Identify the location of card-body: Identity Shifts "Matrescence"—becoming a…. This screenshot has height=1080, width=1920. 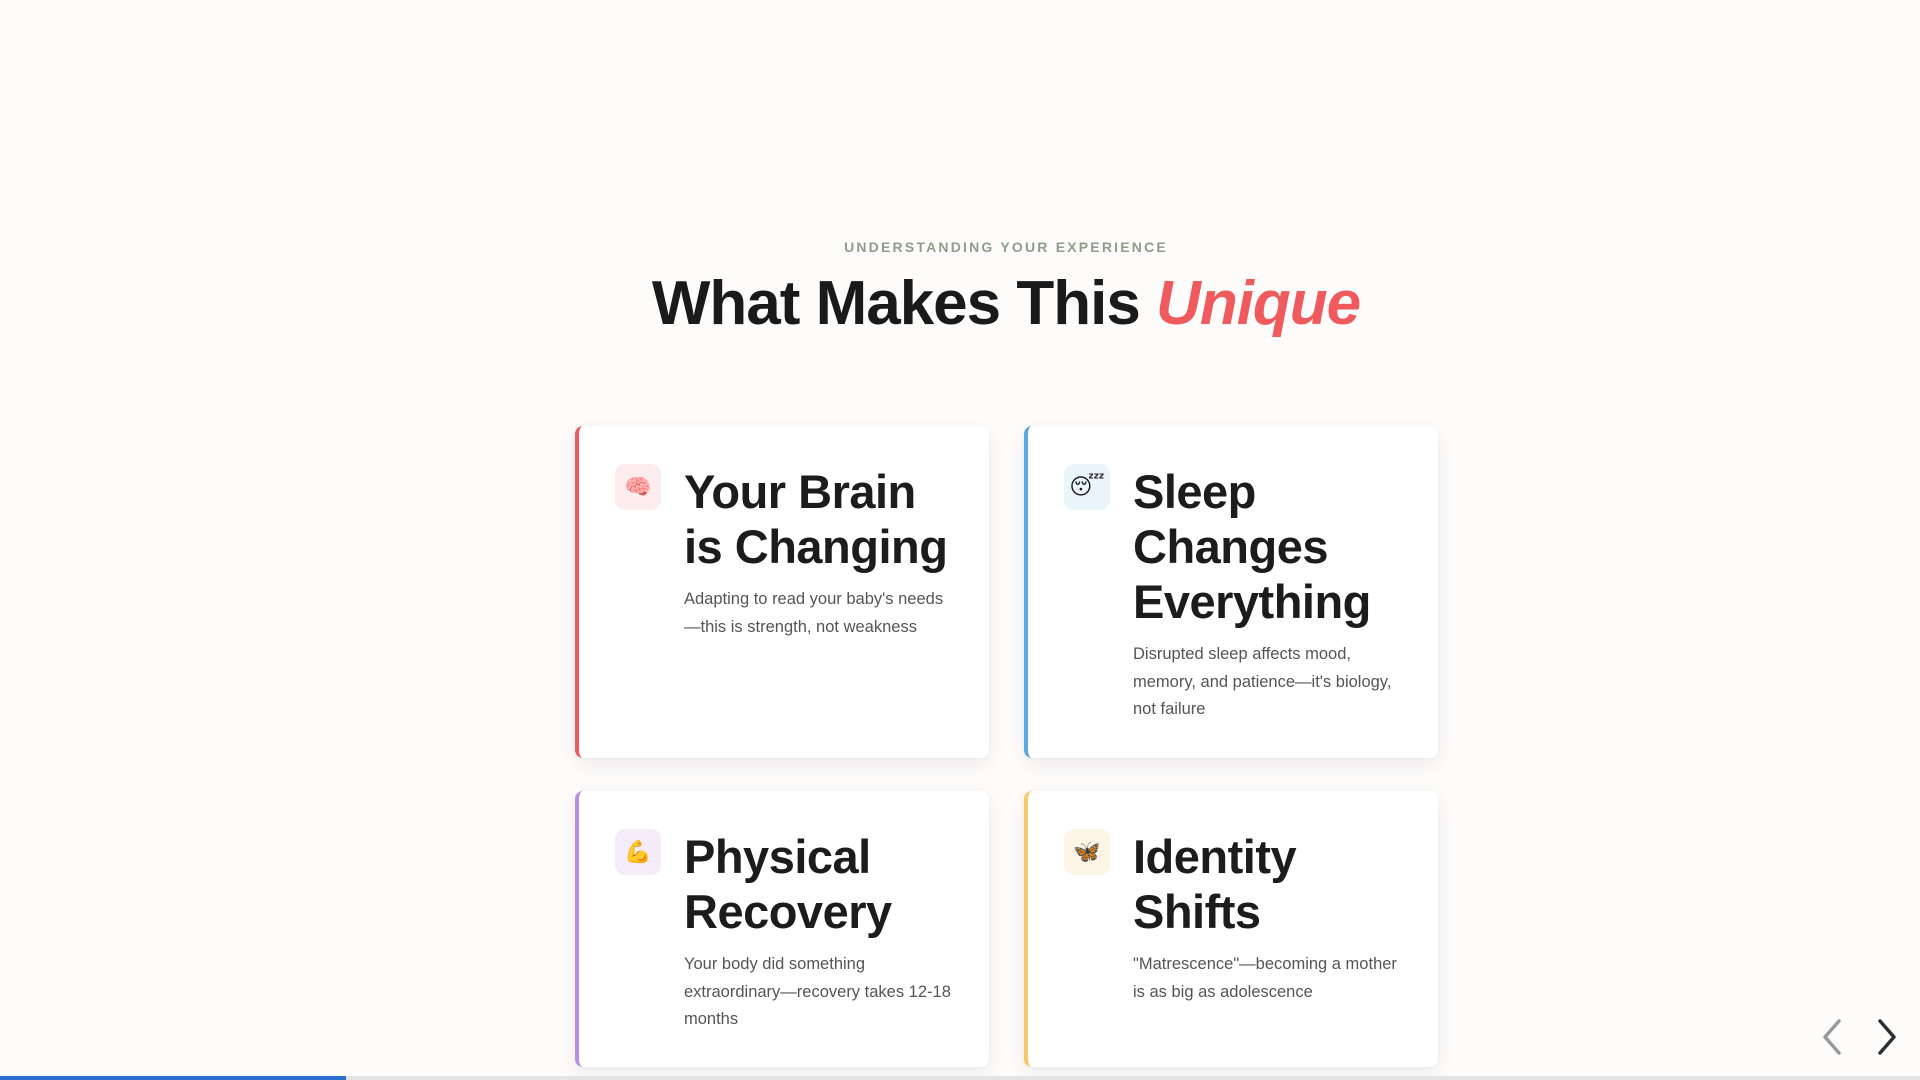
(1270, 917).